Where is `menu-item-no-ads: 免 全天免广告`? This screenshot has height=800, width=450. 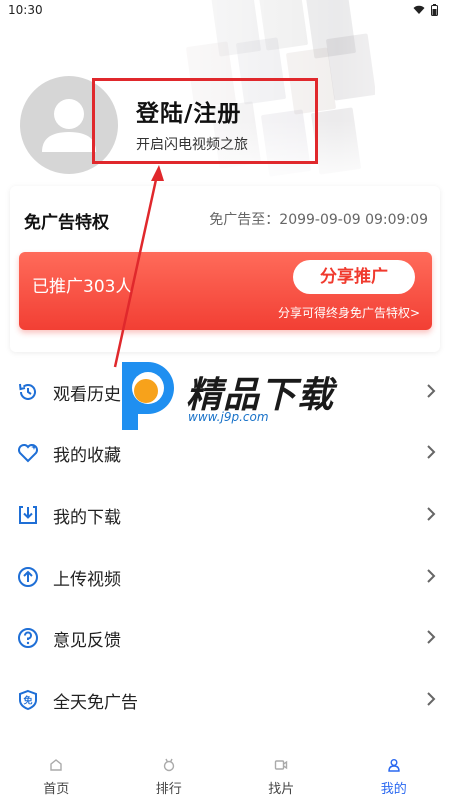 menu-item-no-ads: 免 全天免广告 is located at coordinates (225, 699).